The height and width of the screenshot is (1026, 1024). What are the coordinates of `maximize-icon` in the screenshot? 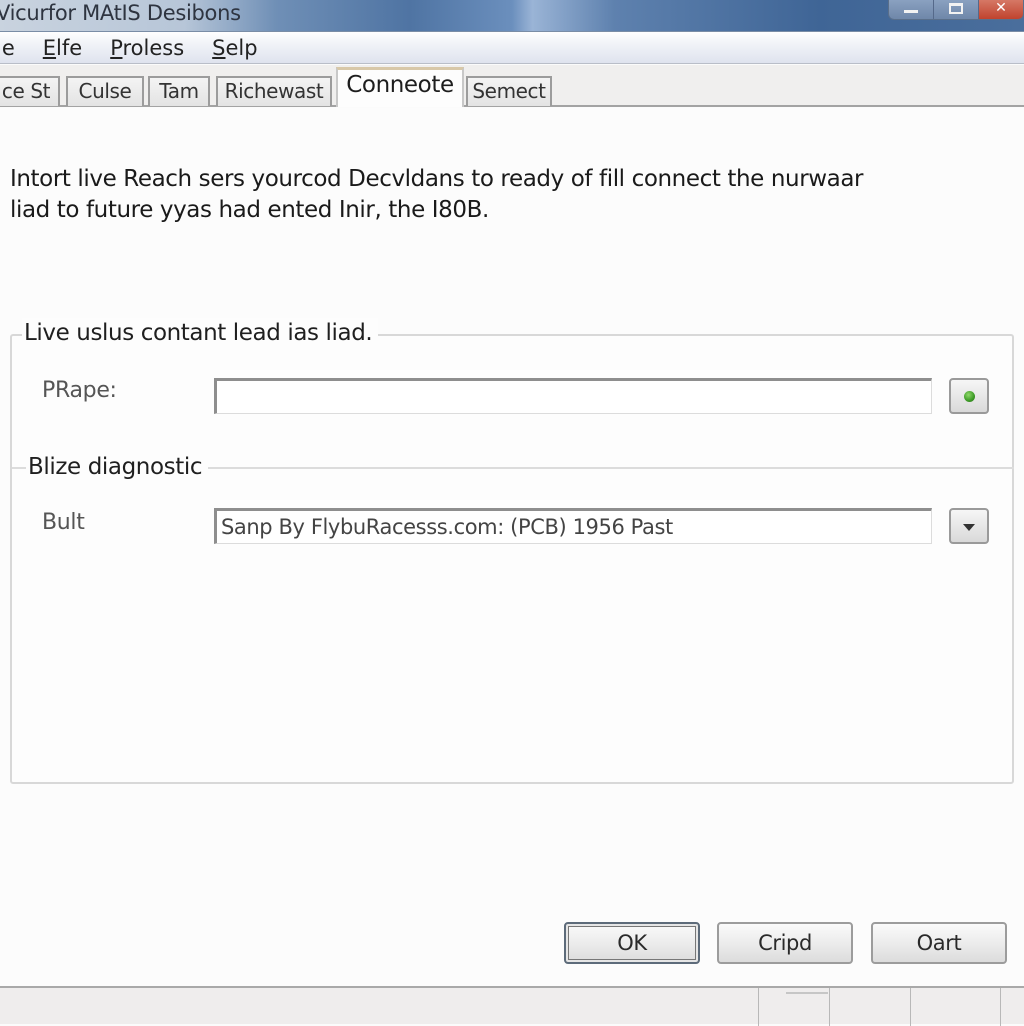 It's located at (956, 8).